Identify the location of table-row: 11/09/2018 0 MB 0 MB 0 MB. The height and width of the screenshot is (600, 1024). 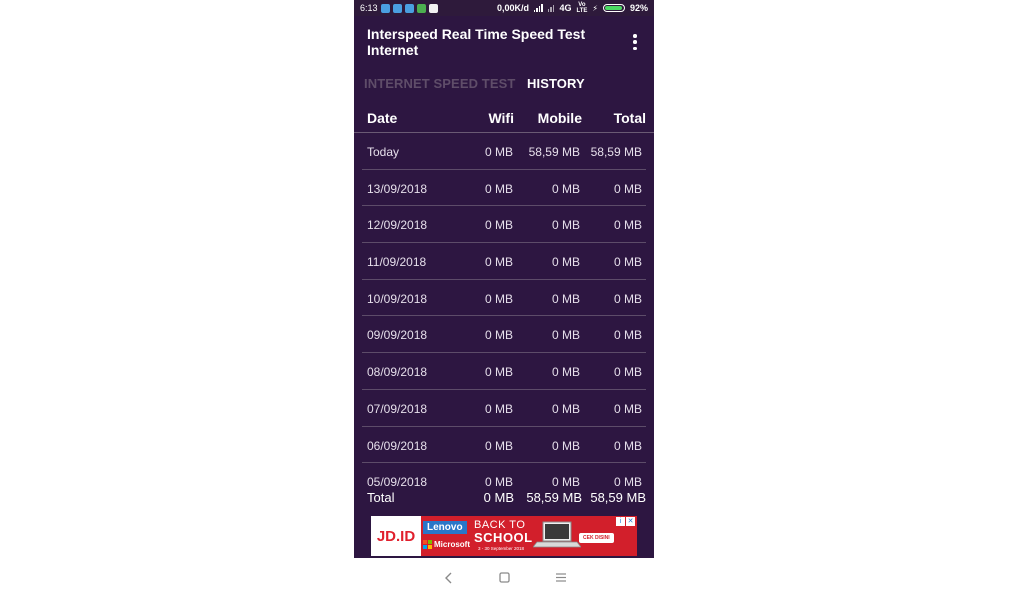
(504, 261).